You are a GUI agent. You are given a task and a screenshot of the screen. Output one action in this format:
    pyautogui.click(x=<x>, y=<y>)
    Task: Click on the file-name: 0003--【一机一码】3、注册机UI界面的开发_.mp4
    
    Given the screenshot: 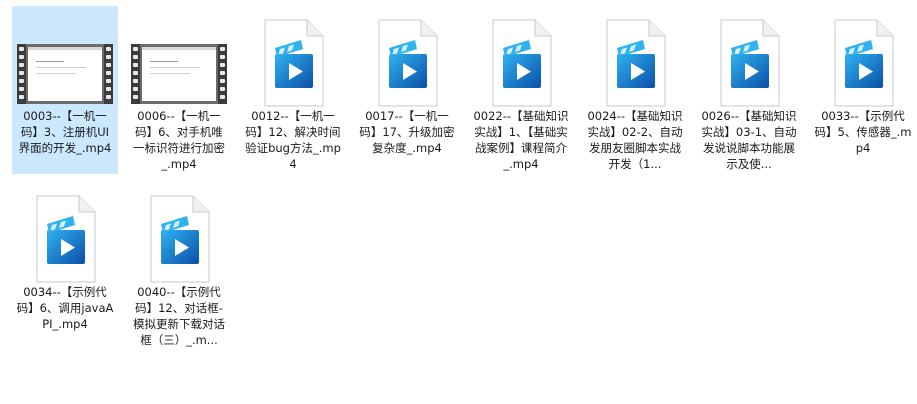 What is the action you would take?
    pyautogui.click(x=65, y=132)
    